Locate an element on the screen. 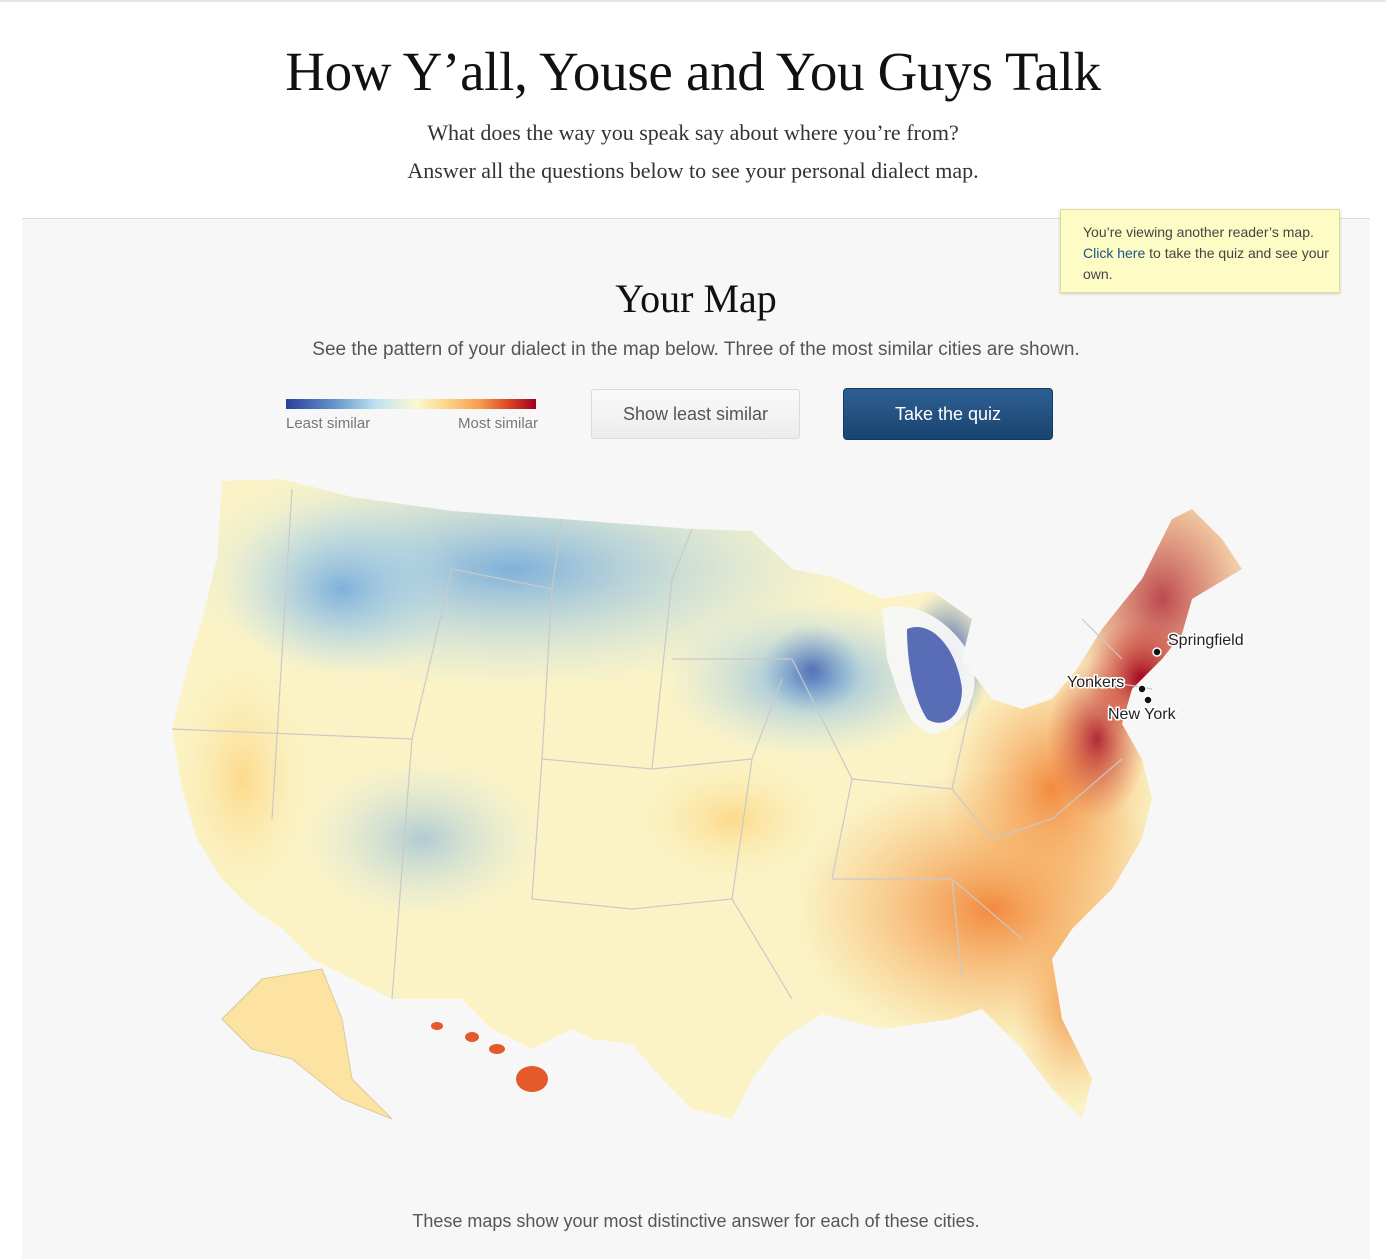 This screenshot has height=1259, width=1386. take-quiz-button: Take the quiz is located at coordinates (948, 414).